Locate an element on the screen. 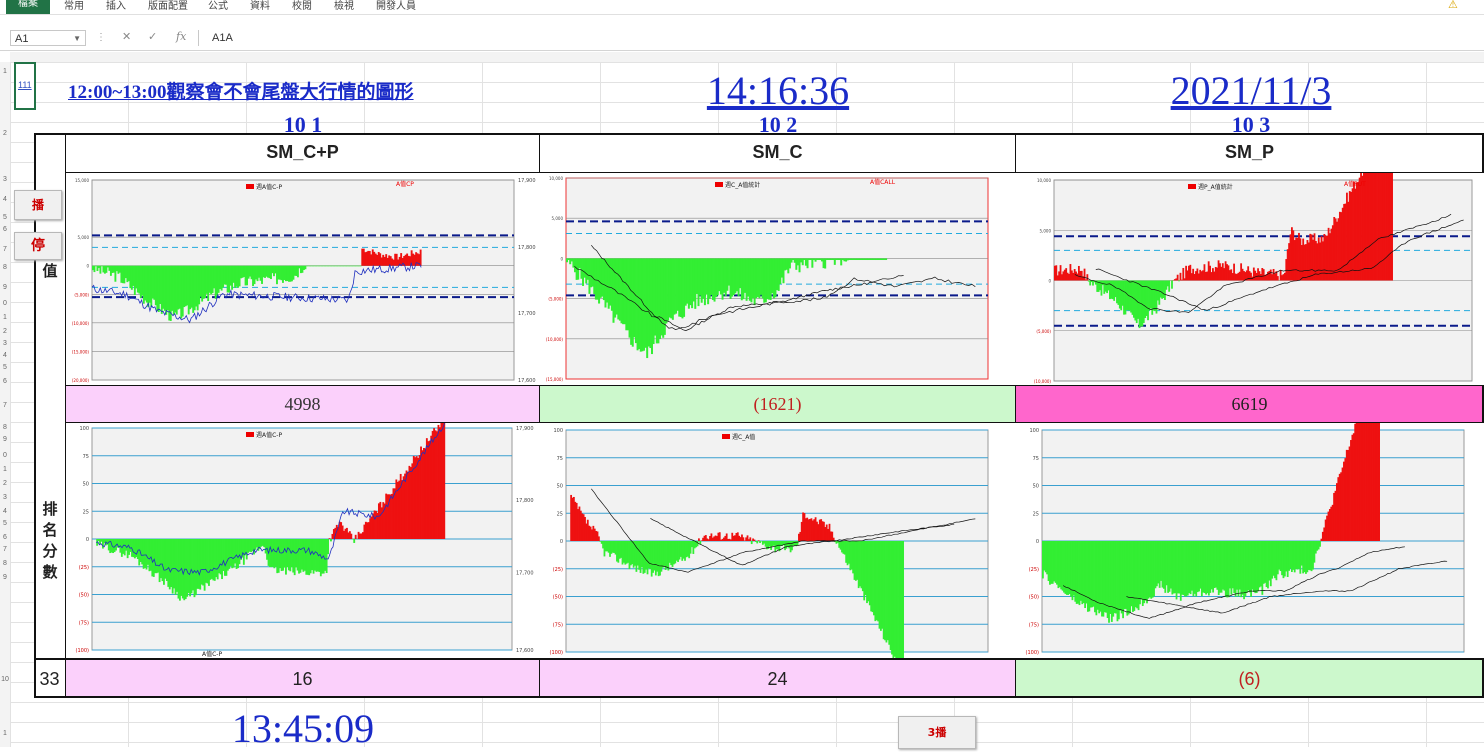 This screenshot has height=752, width=1484. left-tick-label: (50) is located at coordinates (1034, 598).